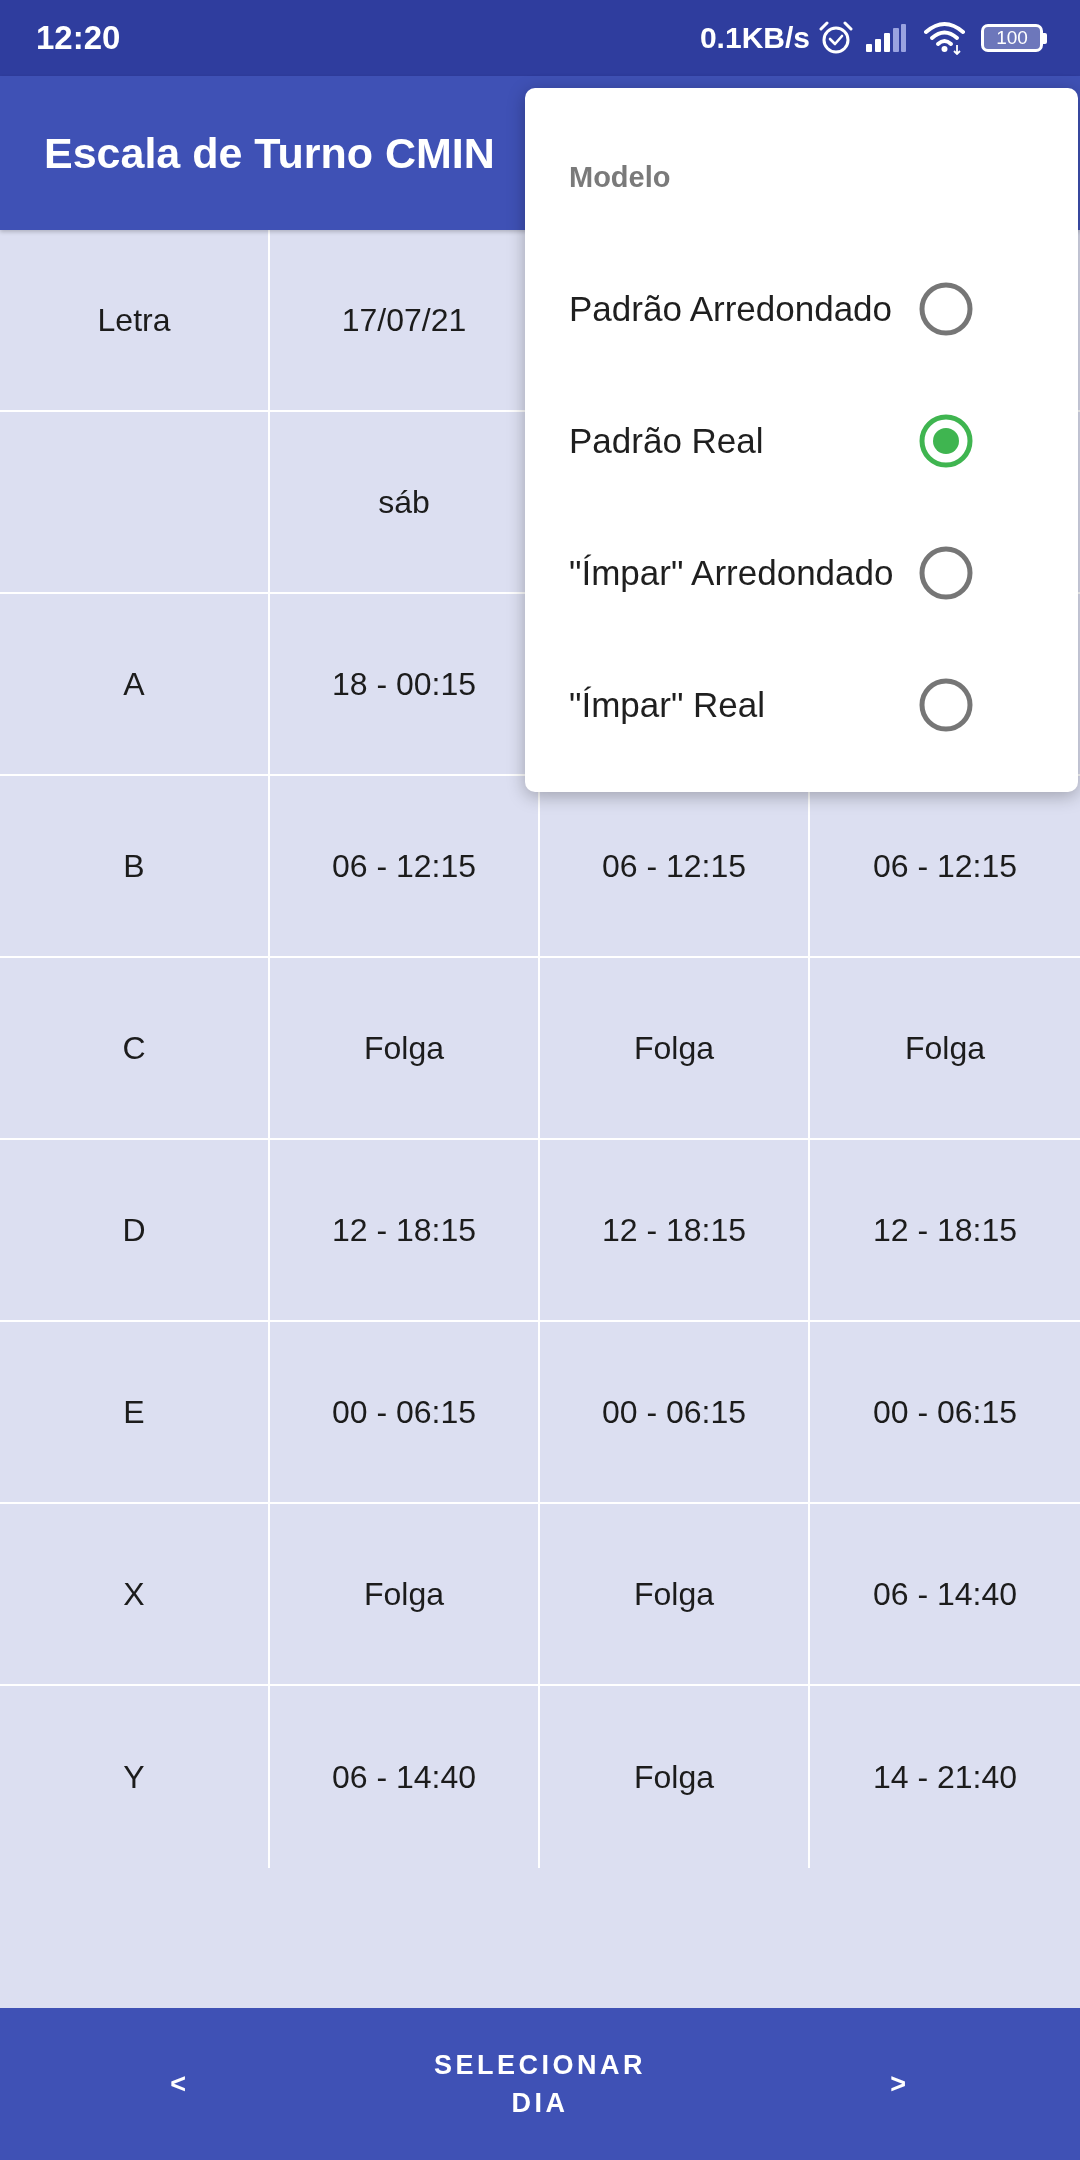  I want to click on row-header: D, so click(134, 1230).